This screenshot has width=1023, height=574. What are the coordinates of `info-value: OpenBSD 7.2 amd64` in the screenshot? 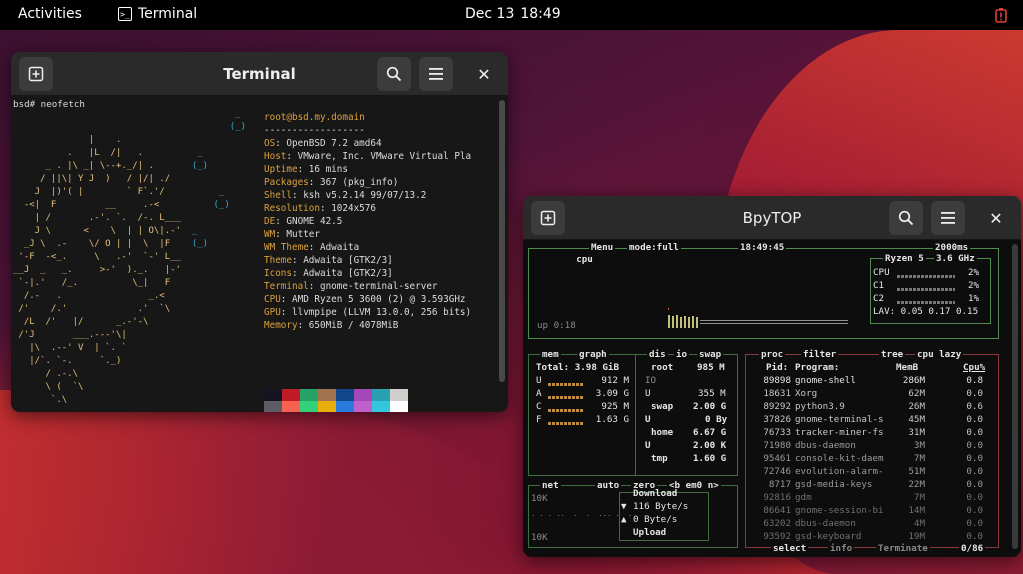 It's located at (334, 143).